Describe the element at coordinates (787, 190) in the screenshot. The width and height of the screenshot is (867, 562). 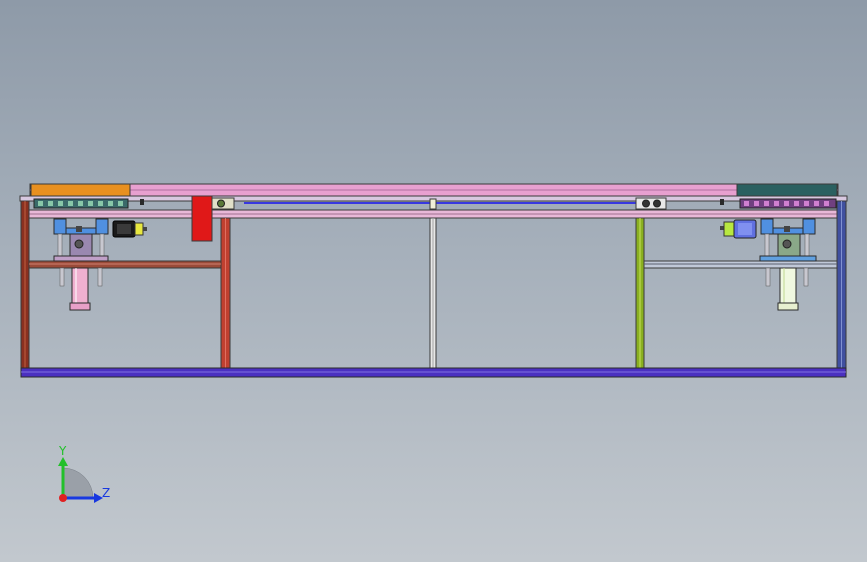
I see `right-top-block` at that location.